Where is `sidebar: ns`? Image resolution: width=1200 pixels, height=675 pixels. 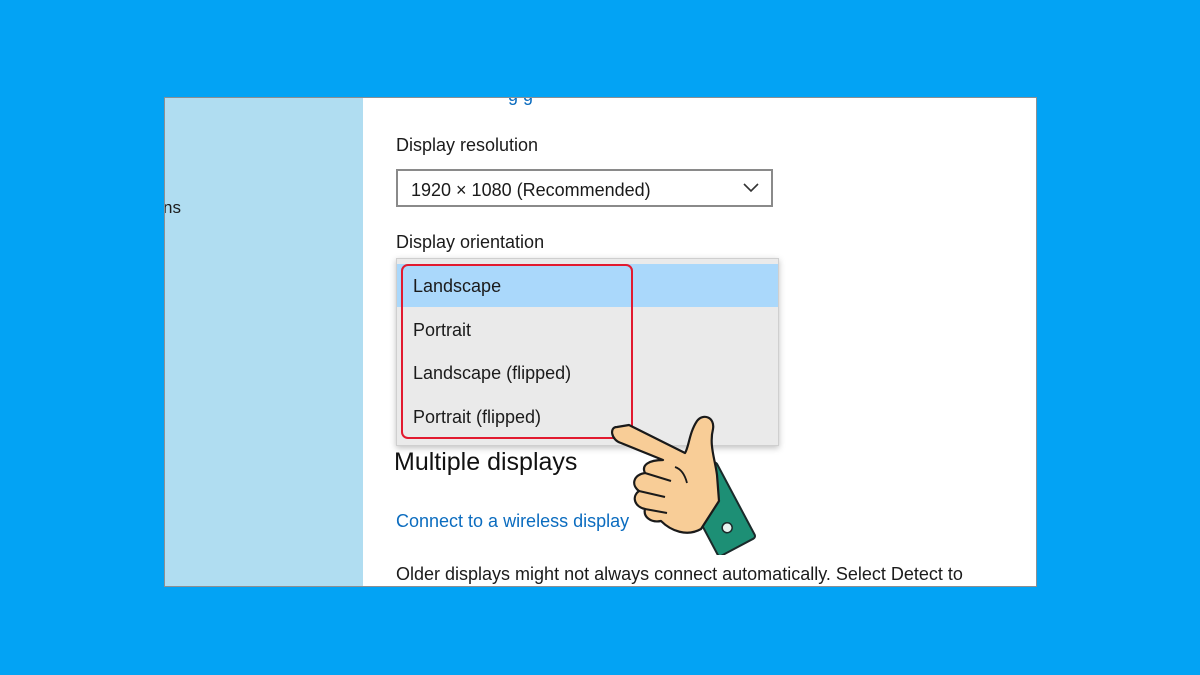
sidebar: ns is located at coordinates (264, 342).